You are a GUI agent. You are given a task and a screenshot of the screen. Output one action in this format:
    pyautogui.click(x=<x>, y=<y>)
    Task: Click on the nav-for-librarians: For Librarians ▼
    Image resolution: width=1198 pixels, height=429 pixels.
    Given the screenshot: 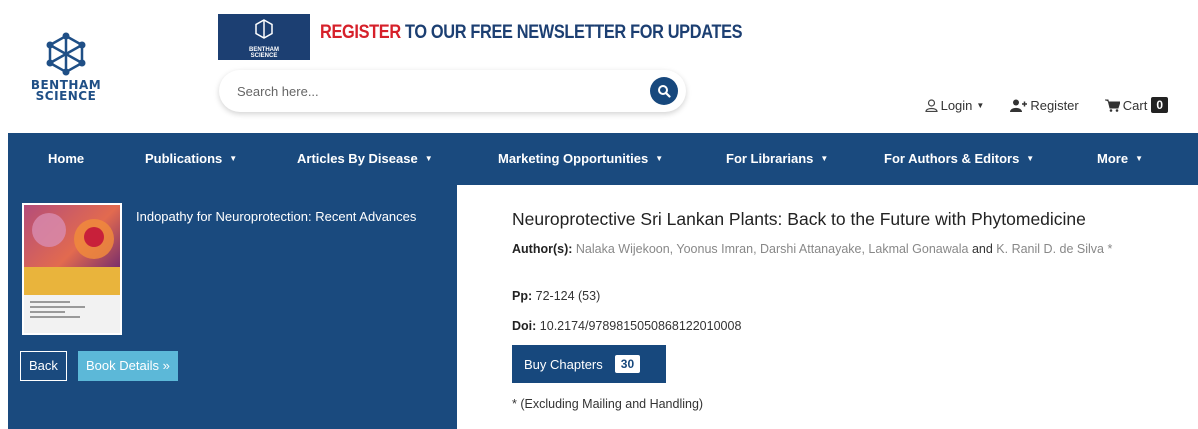 What is the action you would take?
    pyautogui.click(x=777, y=158)
    